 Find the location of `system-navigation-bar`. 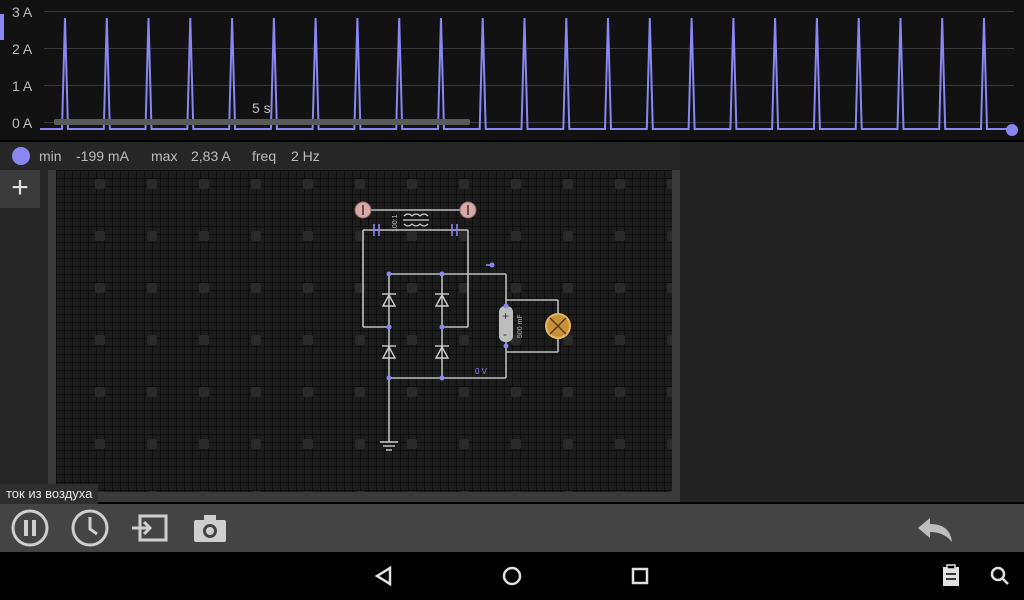

system-navigation-bar is located at coordinates (512, 576).